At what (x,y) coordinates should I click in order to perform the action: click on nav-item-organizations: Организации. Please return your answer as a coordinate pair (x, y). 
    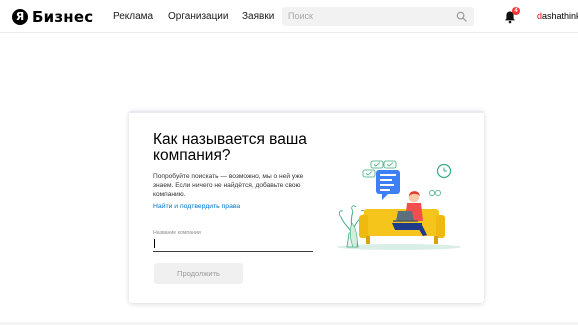
    Looking at the image, I should click on (198, 16).